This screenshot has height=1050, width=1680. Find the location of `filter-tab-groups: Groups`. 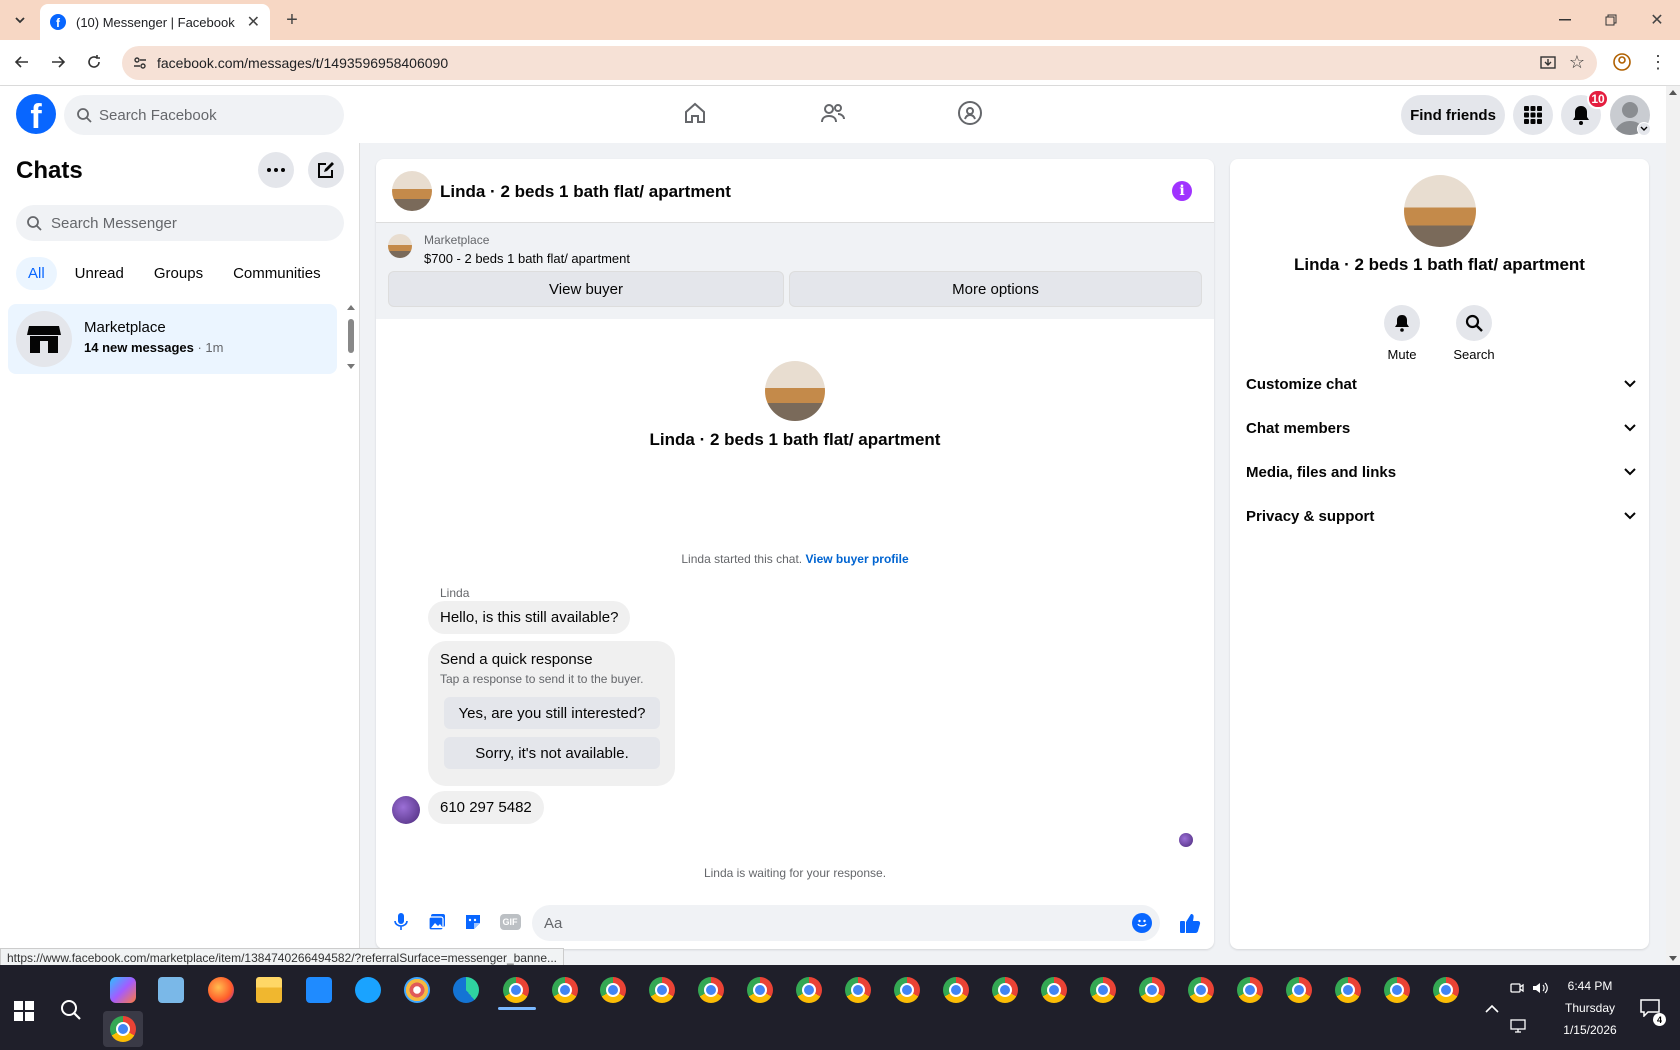

filter-tab-groups: Groups is located at coordinates (178, 273).